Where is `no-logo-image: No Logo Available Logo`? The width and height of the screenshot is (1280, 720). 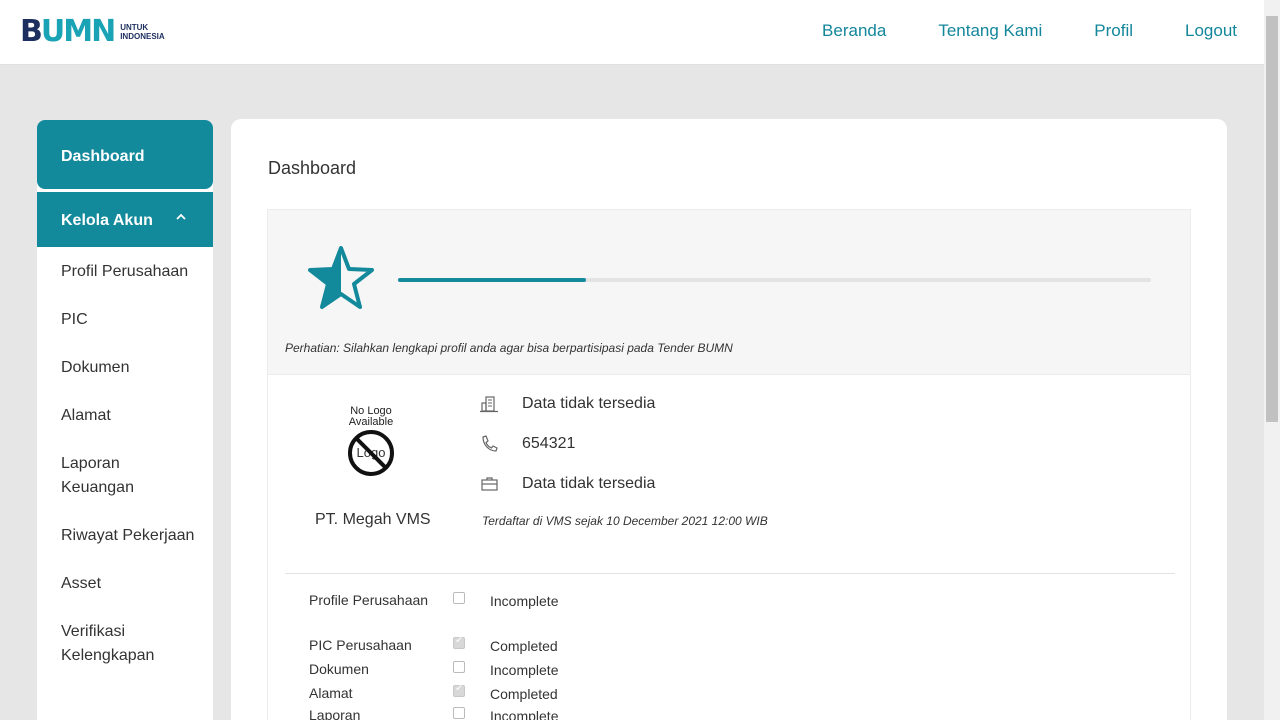
no-logo-image: No Logo Available Logo is located at coordinates (371, 440).